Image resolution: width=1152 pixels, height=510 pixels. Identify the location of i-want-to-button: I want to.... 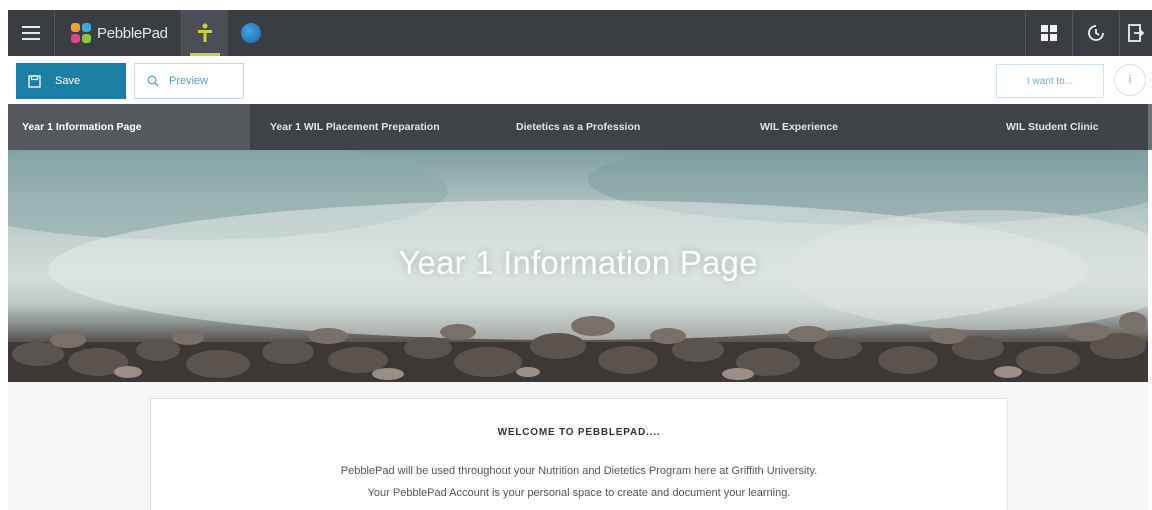
(1050, 81).